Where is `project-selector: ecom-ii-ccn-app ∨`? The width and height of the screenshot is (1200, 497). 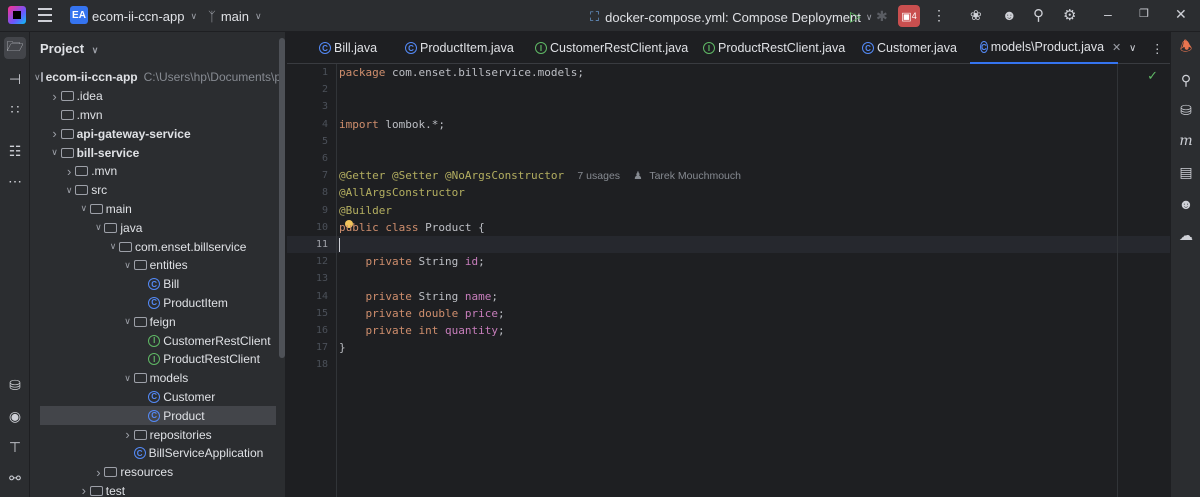
project-selector: ecom-ii-ccn-app ∨ is located at coordinates (144, 16).